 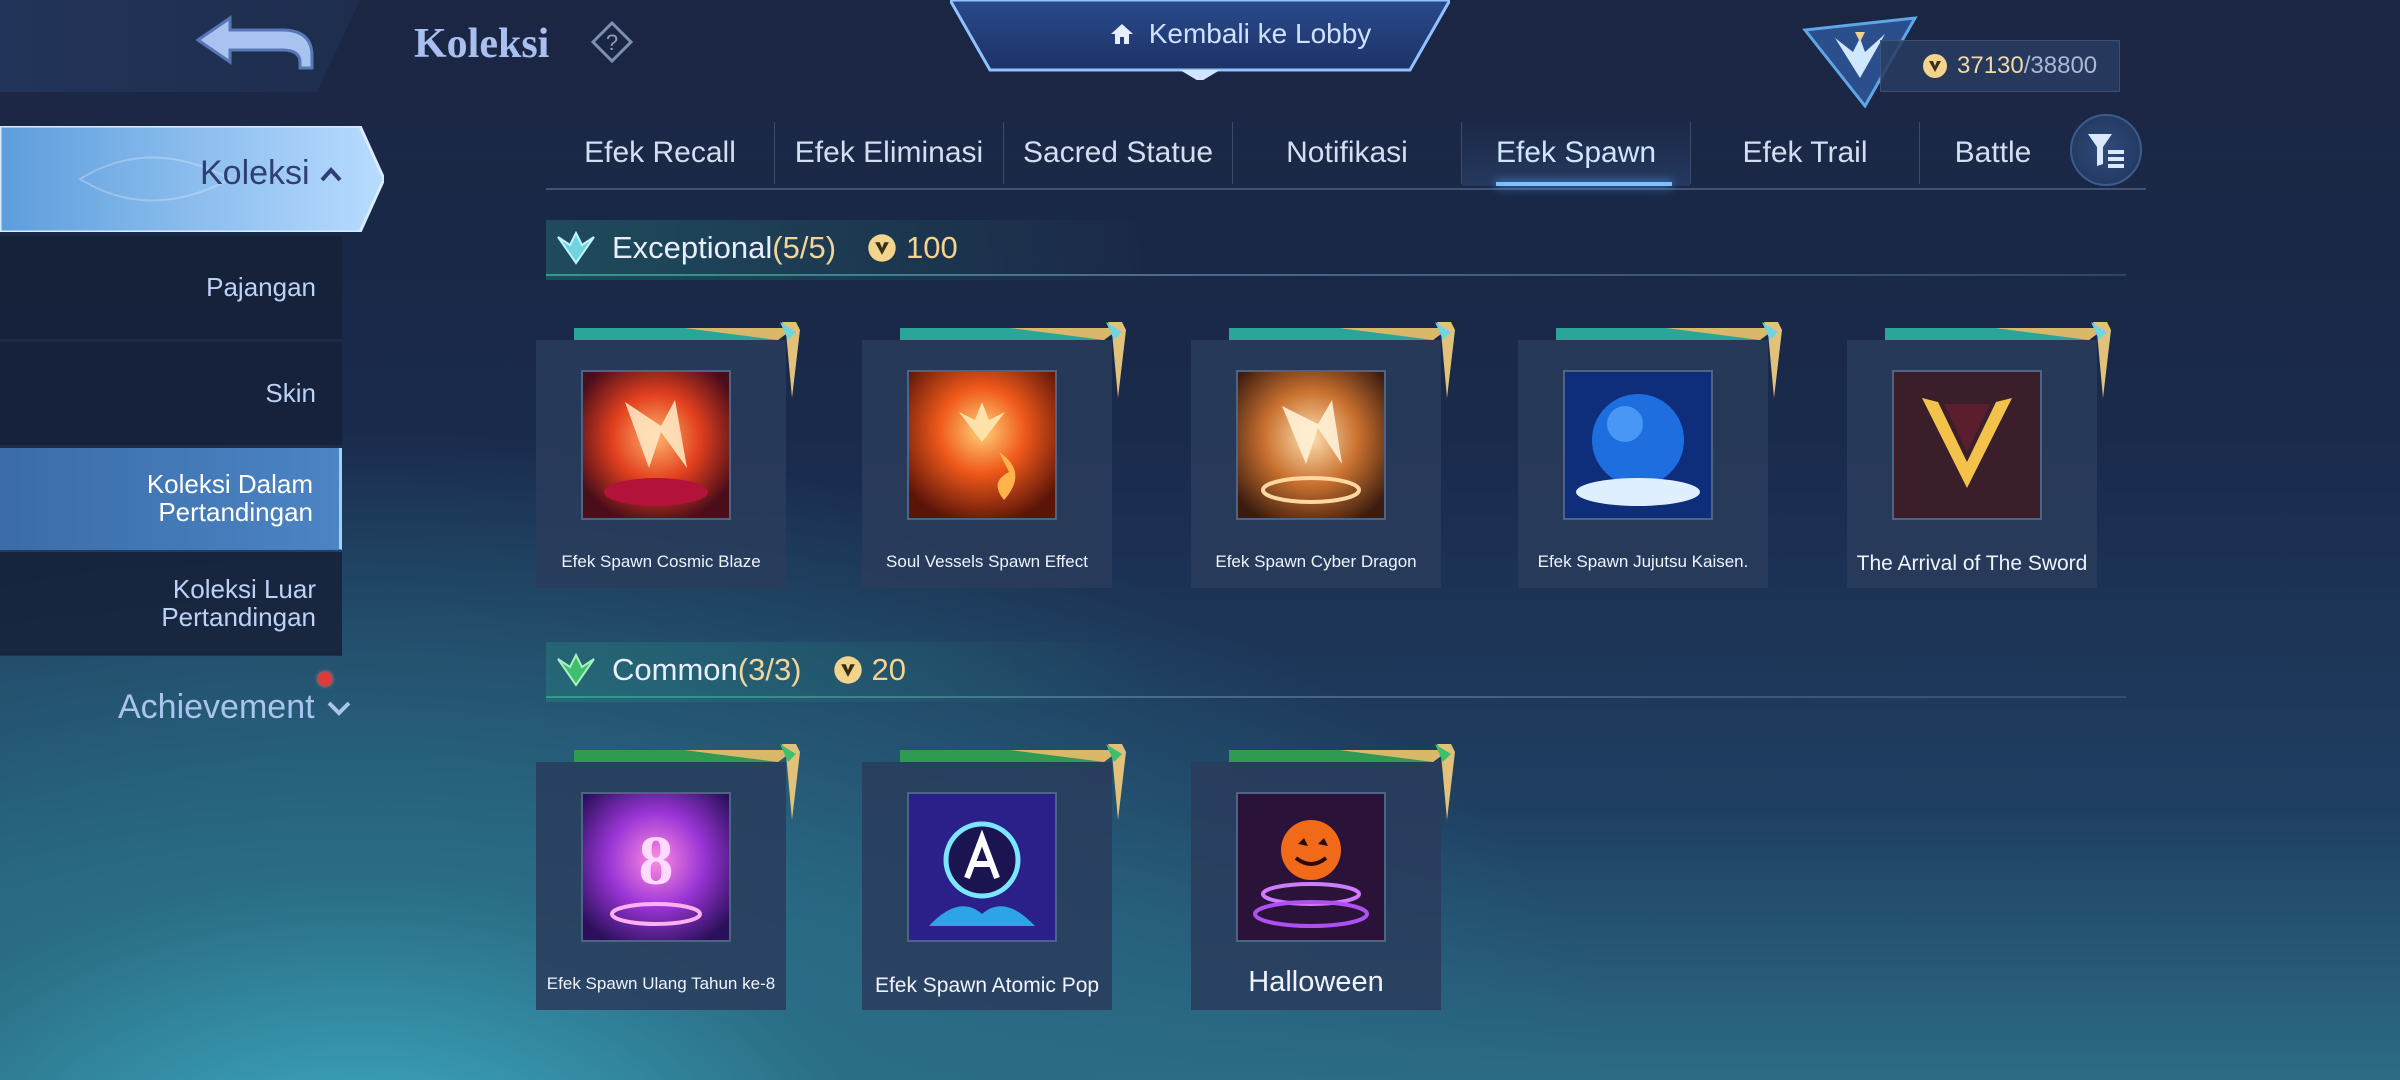 I want to click on tab-efek-trail: Efek Trail, so click(x=1805, y=153).